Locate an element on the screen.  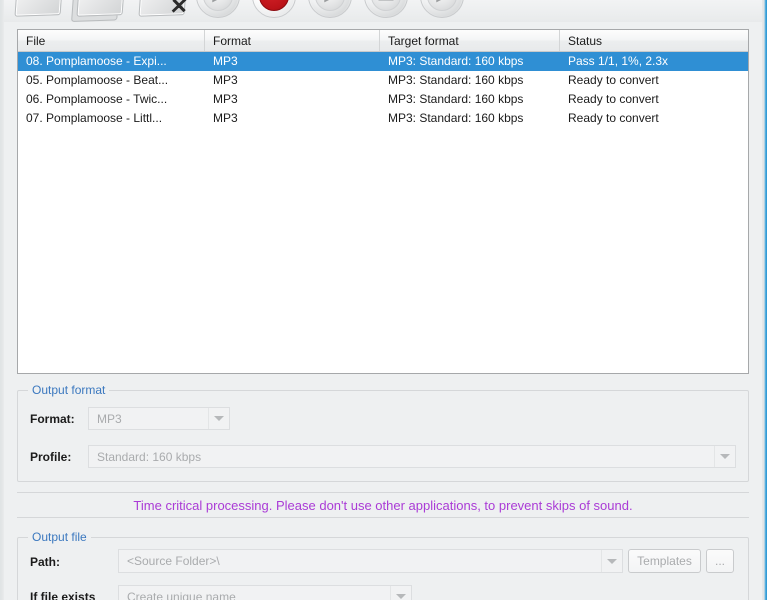
add-files-button is located at coordinates (39, 10).